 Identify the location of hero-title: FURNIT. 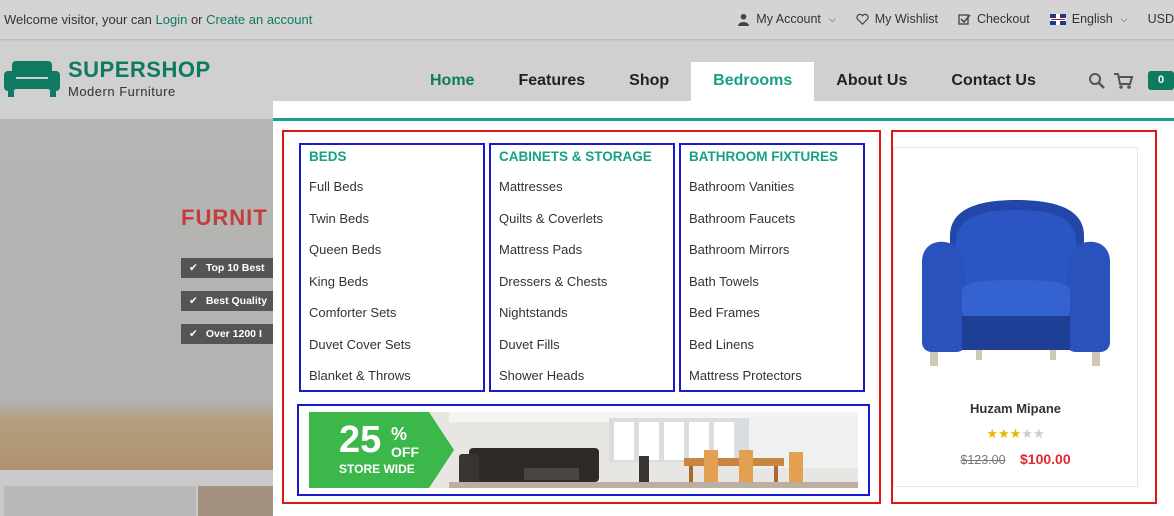
(224, 217).